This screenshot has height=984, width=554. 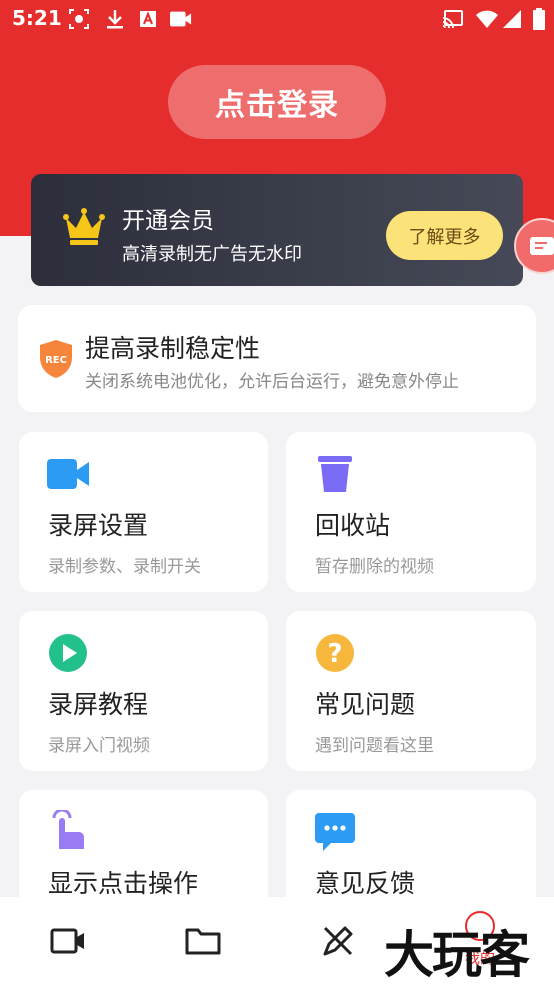 I want to click on card-tutorial: 录屏教程 录屏入门视频, so click(x=143, y=691).